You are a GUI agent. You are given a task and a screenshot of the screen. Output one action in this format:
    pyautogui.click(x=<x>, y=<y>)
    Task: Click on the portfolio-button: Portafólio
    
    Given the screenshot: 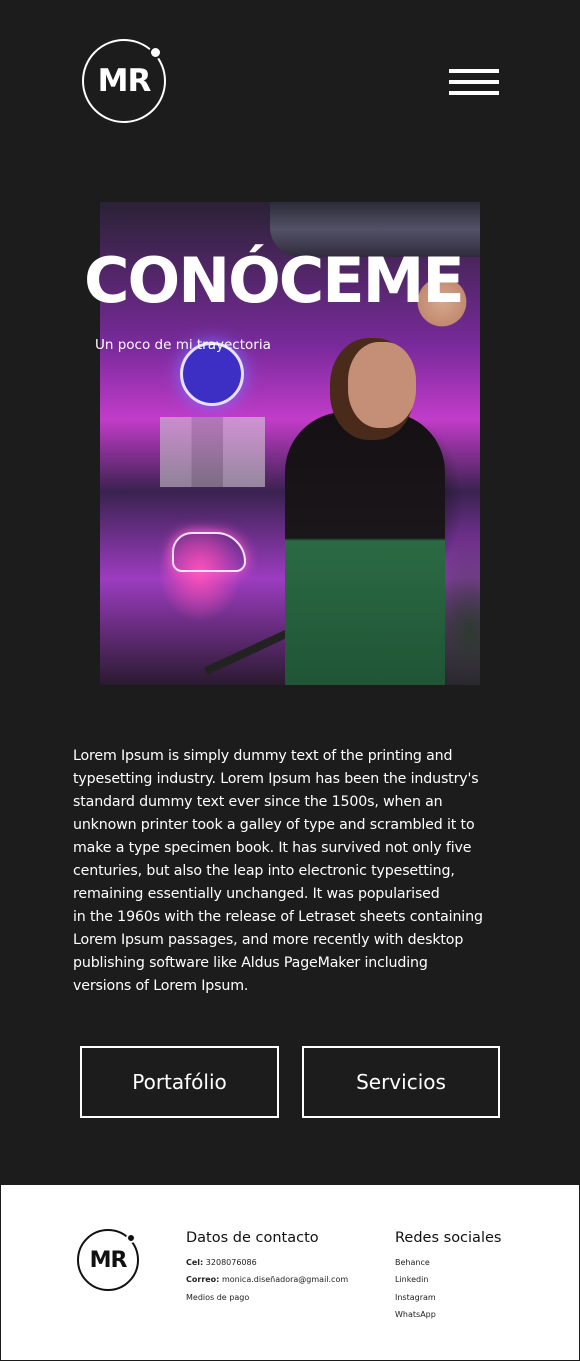 What is the action you would take?
    pyautogui.click(x=179, y=1082)
    